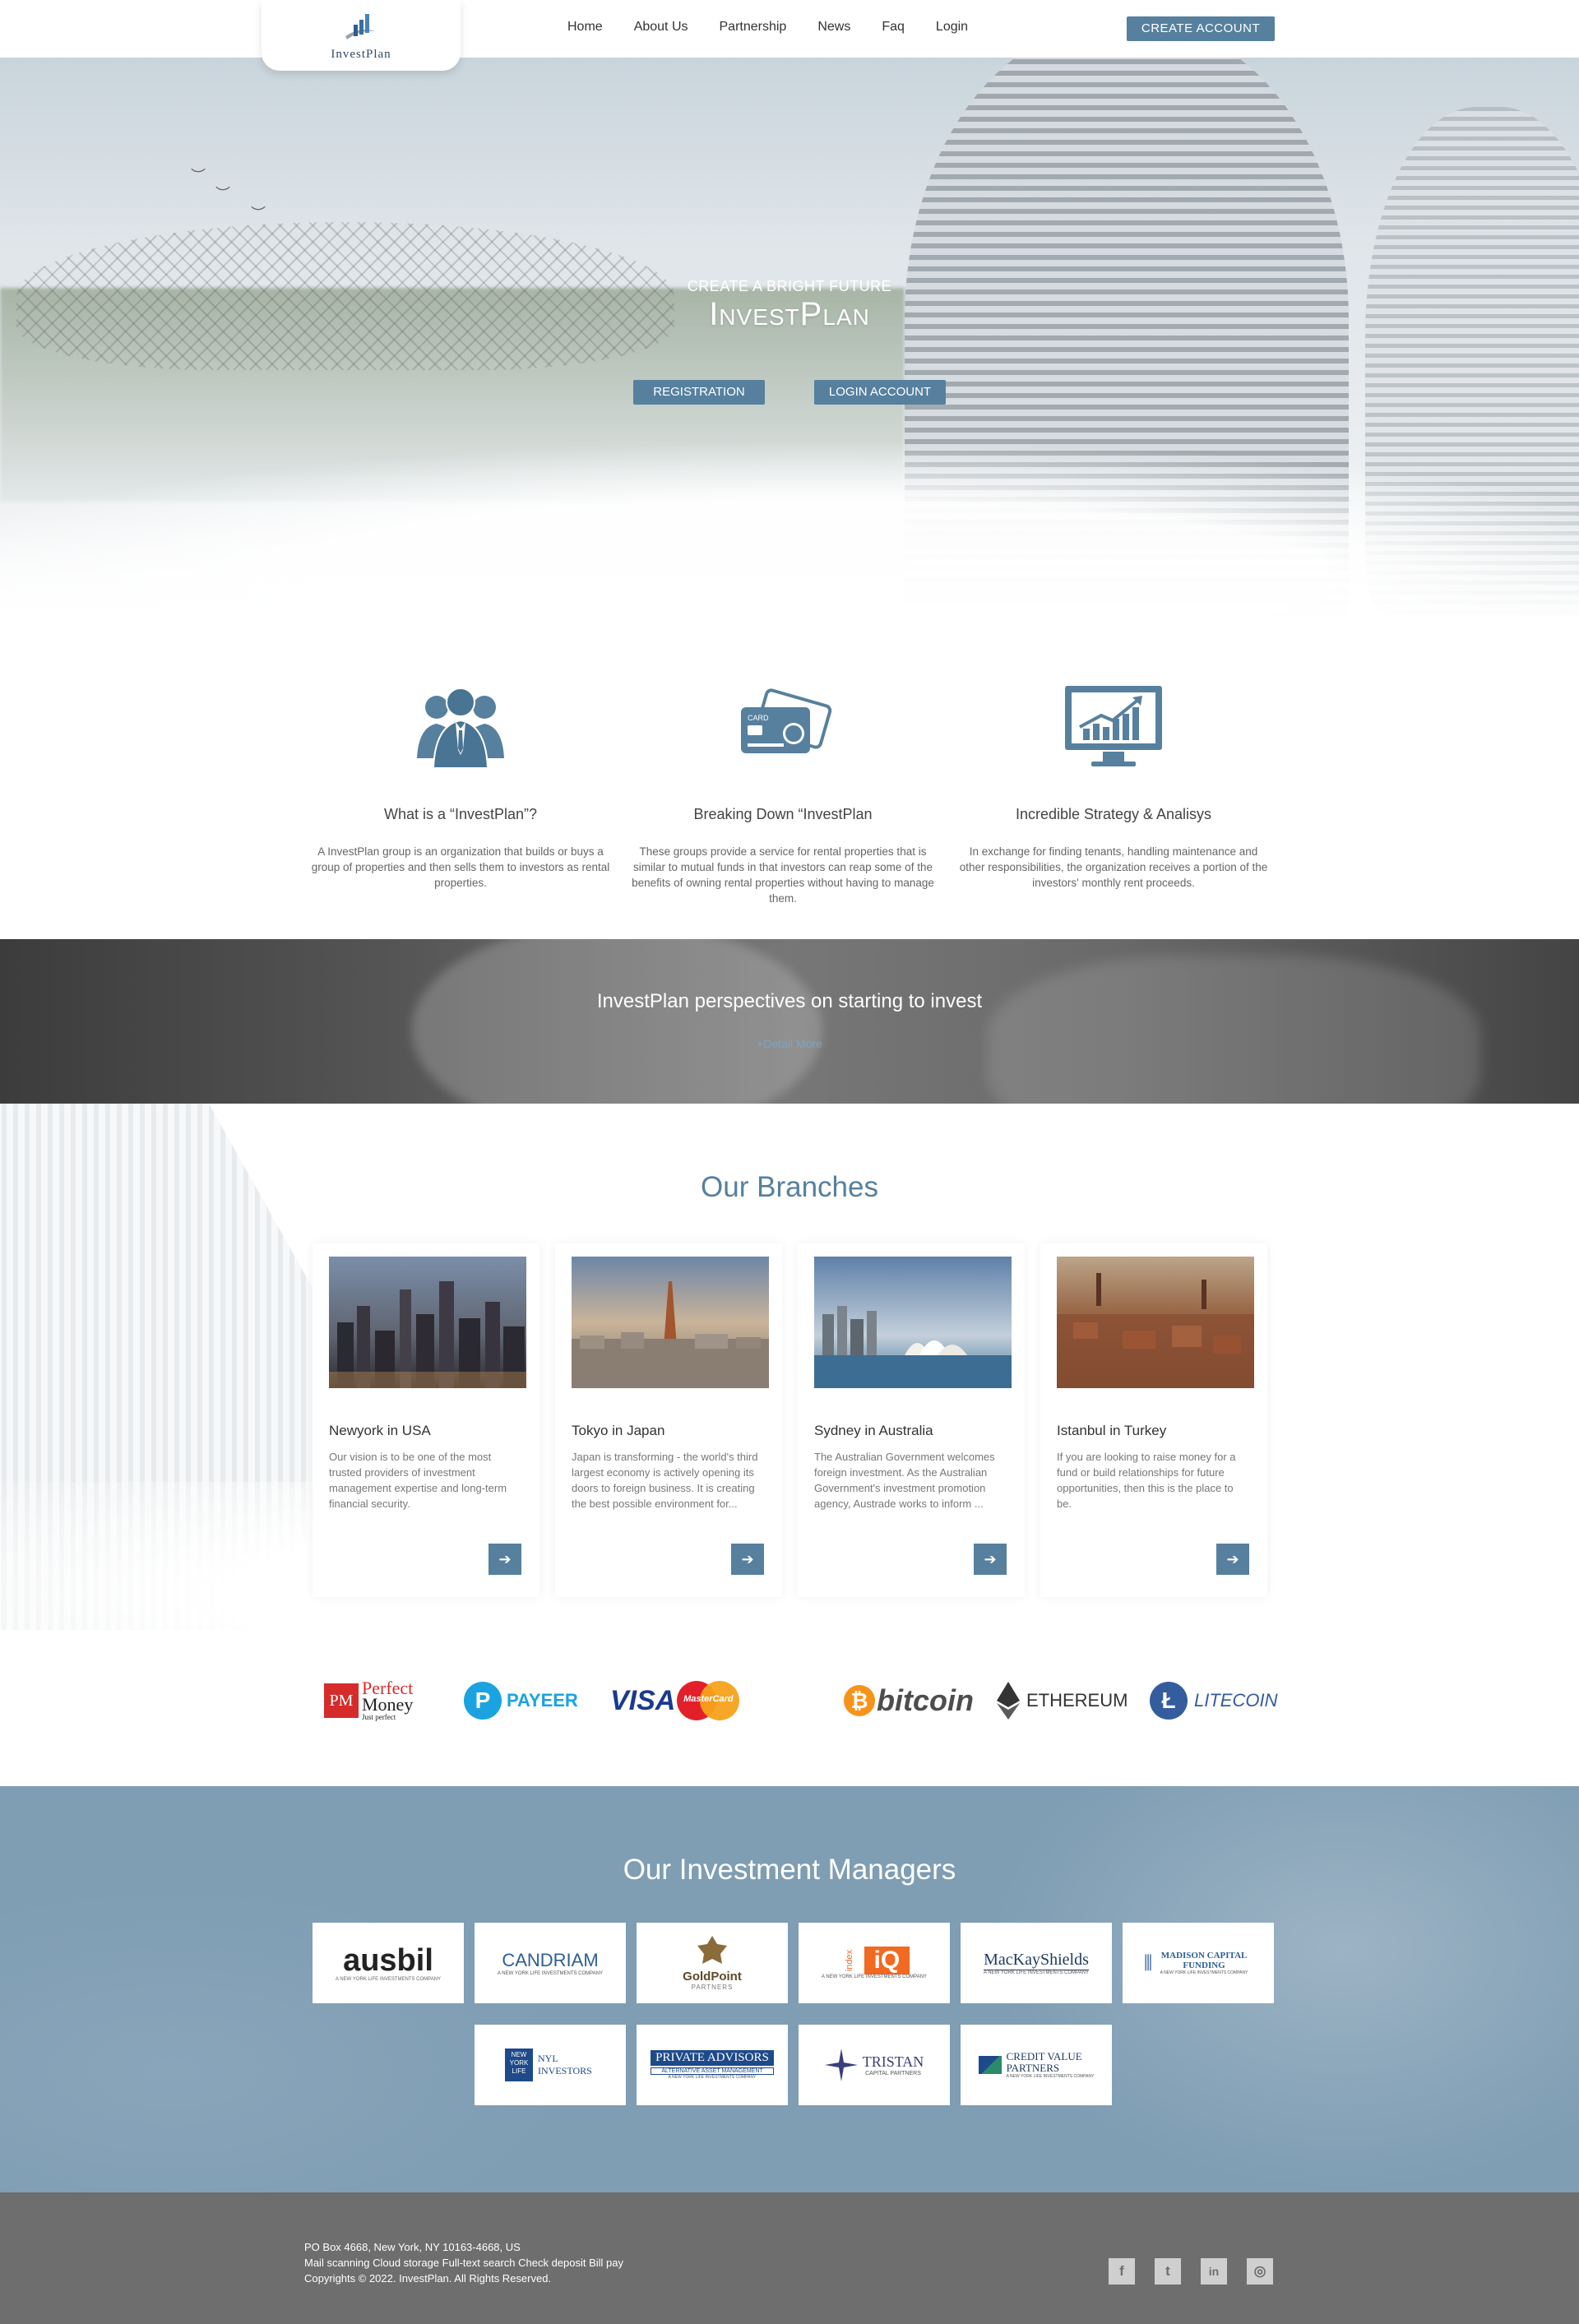 The image size is (1579, 2324). I want to click on litecoin-text: LITECOIN, so click(1236, 1700).